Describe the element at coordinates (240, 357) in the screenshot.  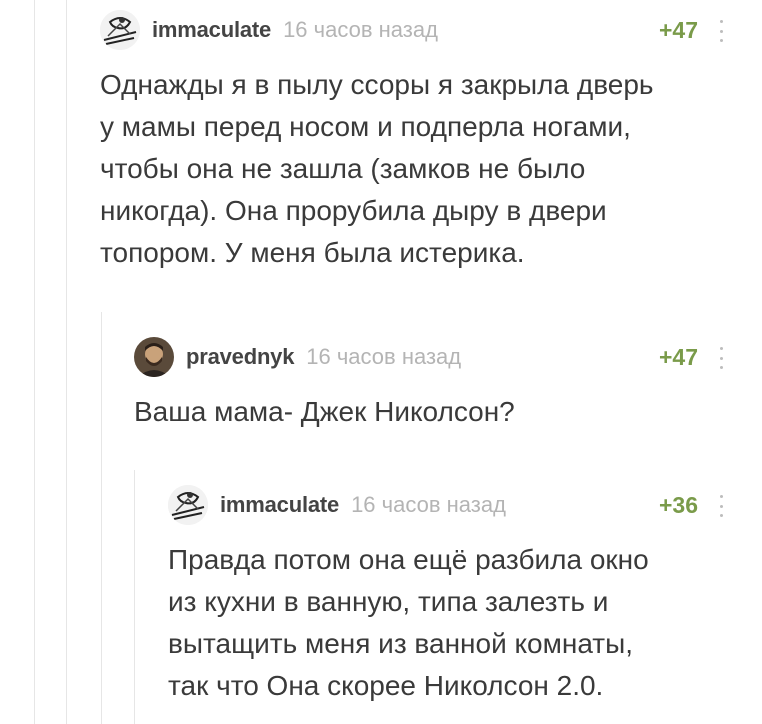
I see `username-link: pravednyk` at that location.